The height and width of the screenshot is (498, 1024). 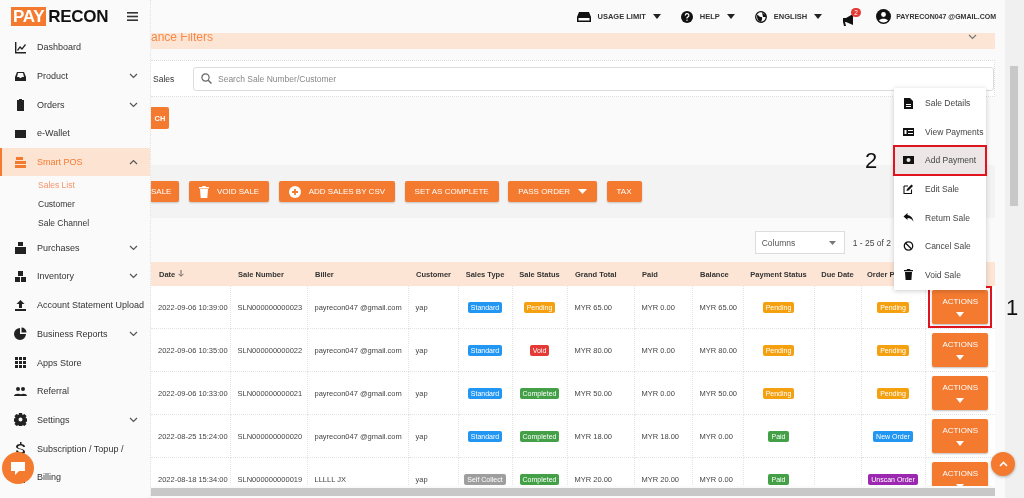 I want to click on card-icon, so click(x=908, y=131).